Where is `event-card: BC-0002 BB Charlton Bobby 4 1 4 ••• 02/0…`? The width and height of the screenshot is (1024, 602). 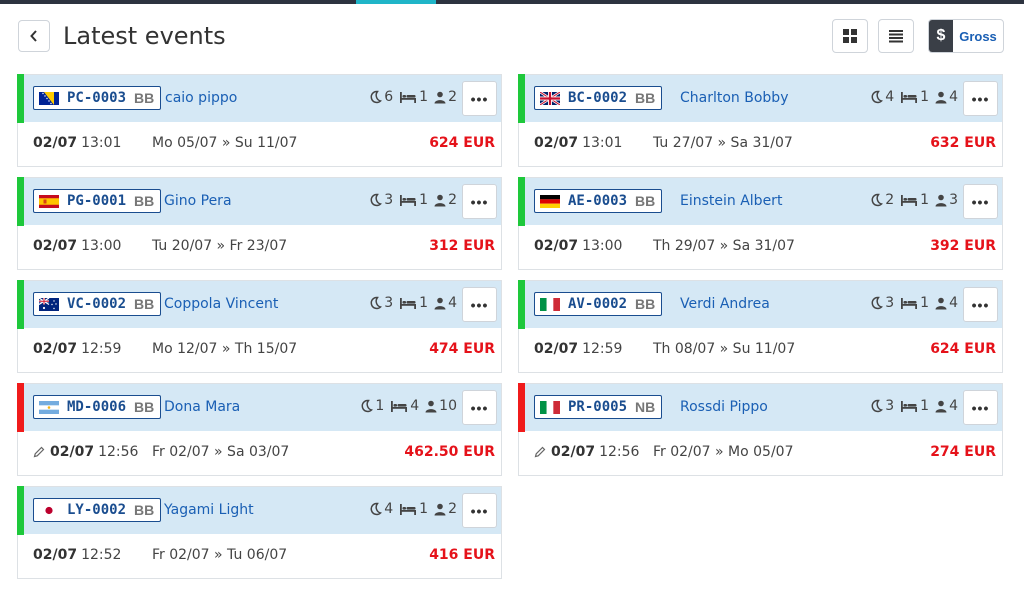
event-card: BC-0002 BB Charlton Bobby 4 1 4 ••• 02/0… is located at coordinates (760, 120).